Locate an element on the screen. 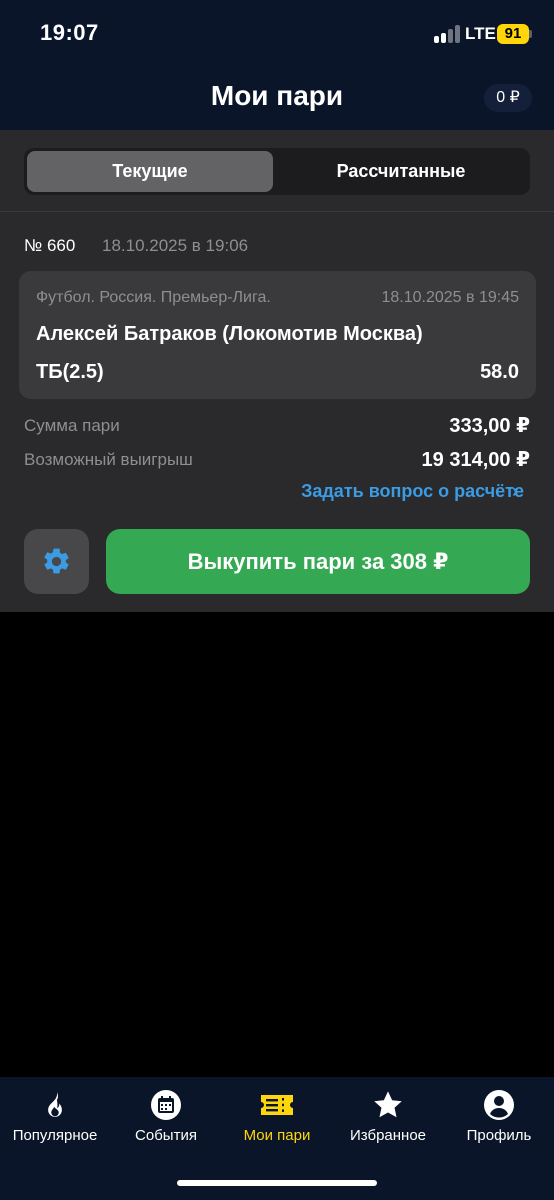  potential-win-value: 19 314,00 ₽ is located at coordinates (475, 460).